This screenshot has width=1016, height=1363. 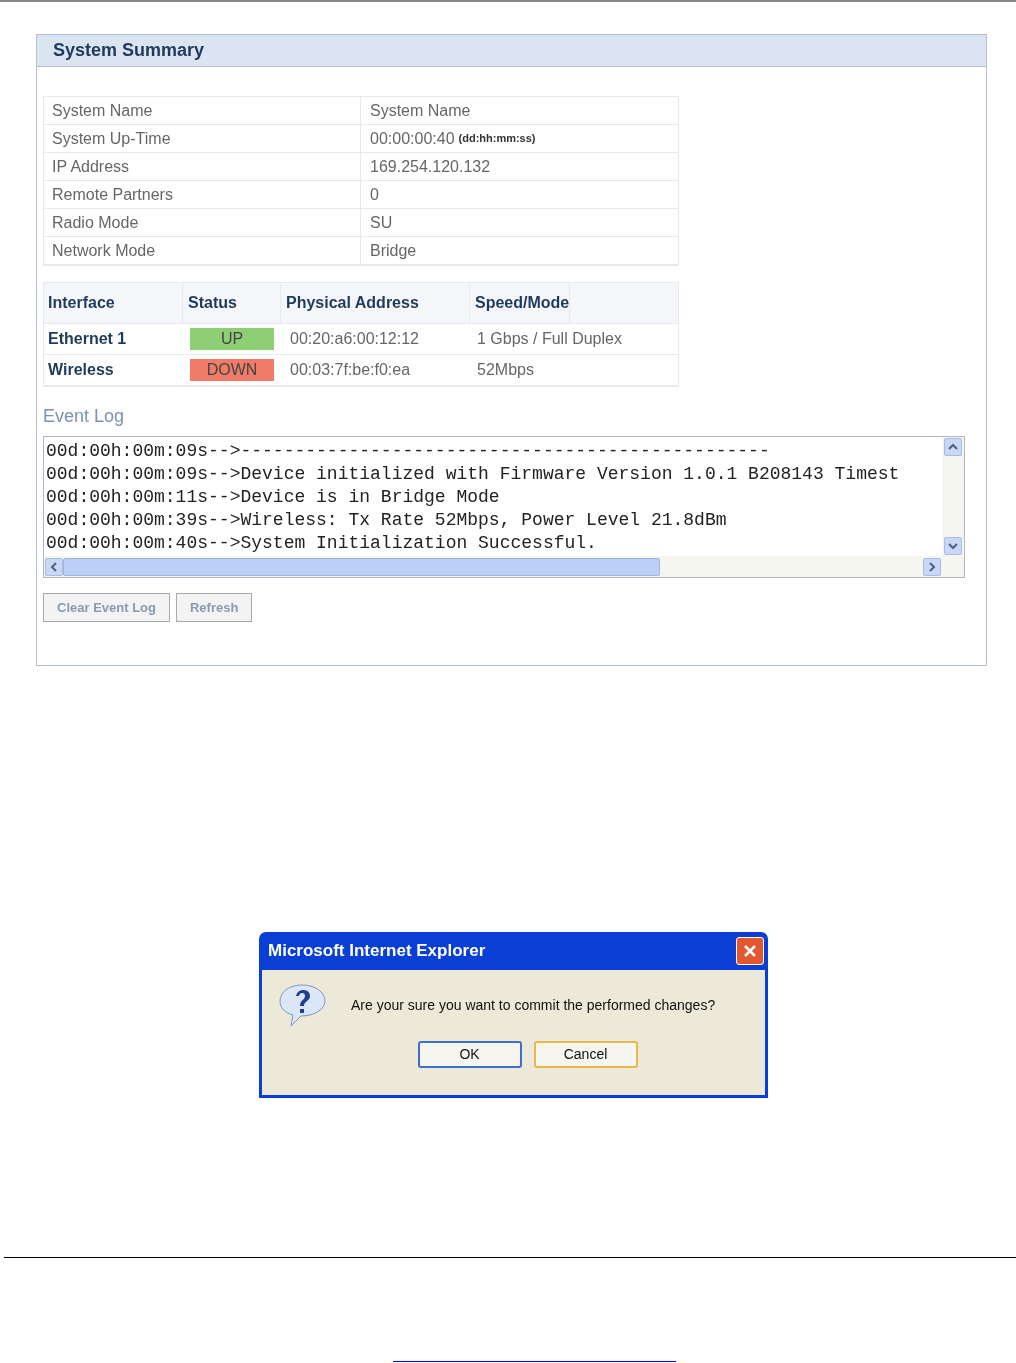 What do you see at coordinates (232, 339) in the screenshot?
I see `status-badge: UP` at bounding box center [232, 339].